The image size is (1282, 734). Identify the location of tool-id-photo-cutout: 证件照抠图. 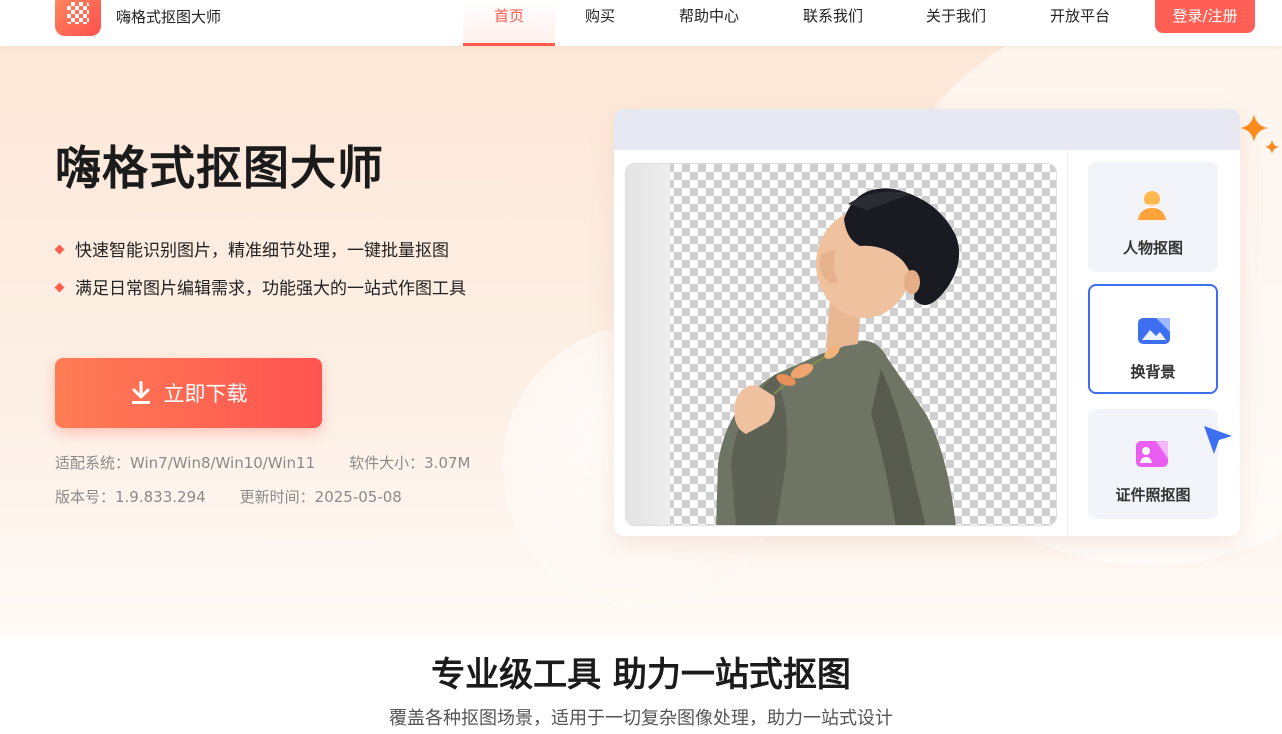
(1153, 464).